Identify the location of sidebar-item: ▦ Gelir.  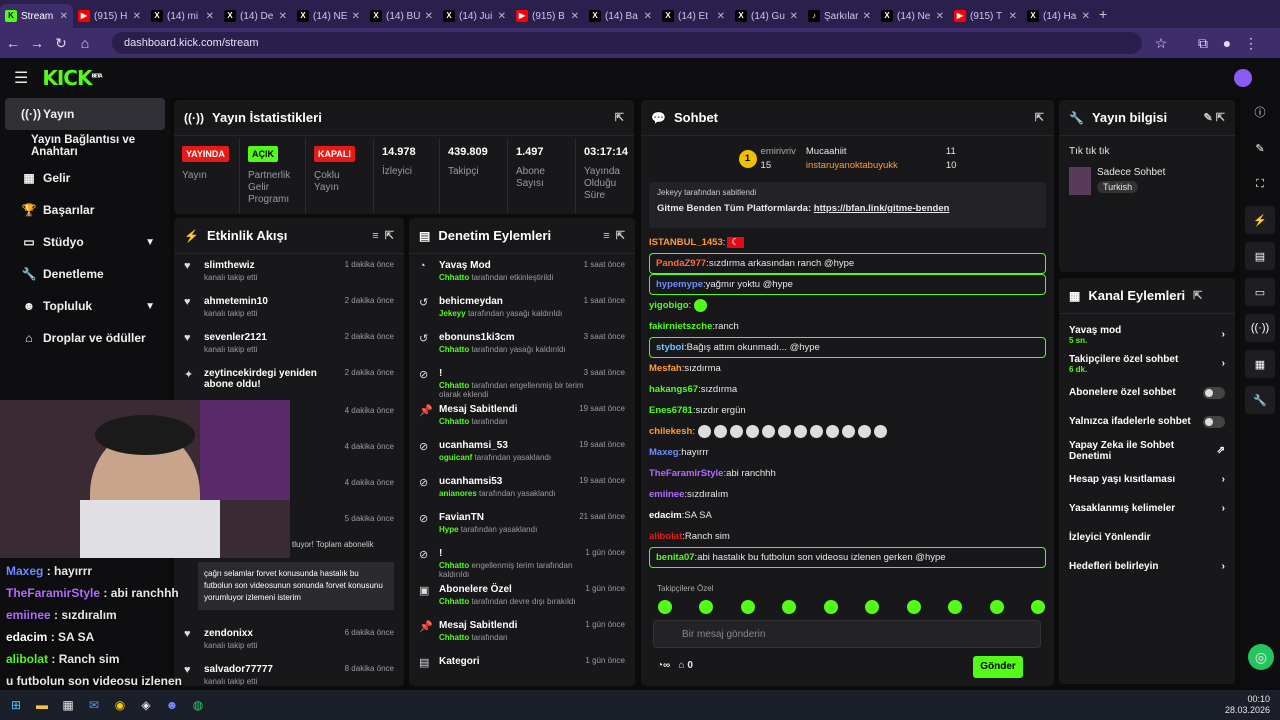
(85, 178).